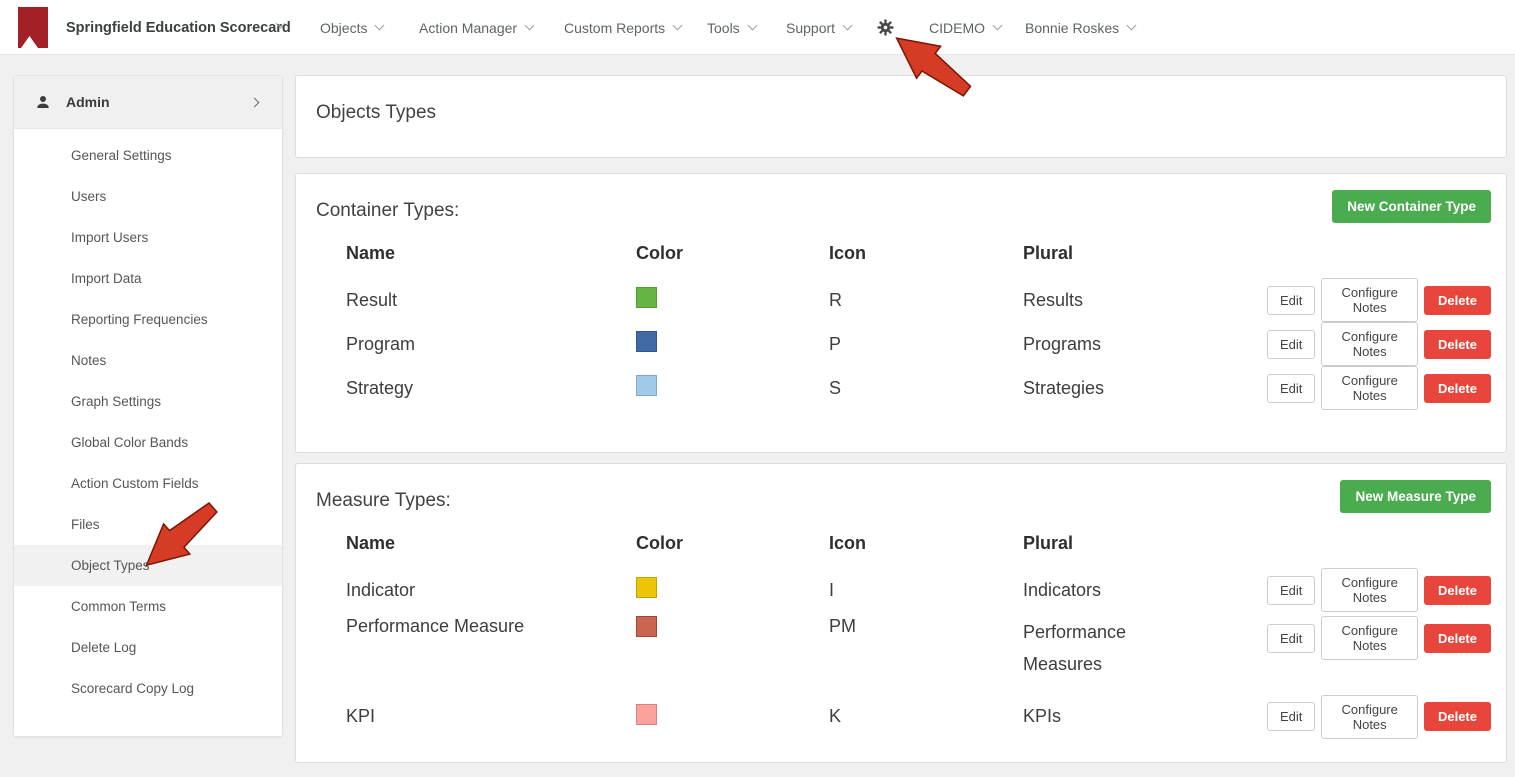 The image size is (1515, 777). What do you see at coordinates (1411, 206) in the screenshot?
I see `new-container-type-button: New Container Type` at bounding box center [1411, 206].